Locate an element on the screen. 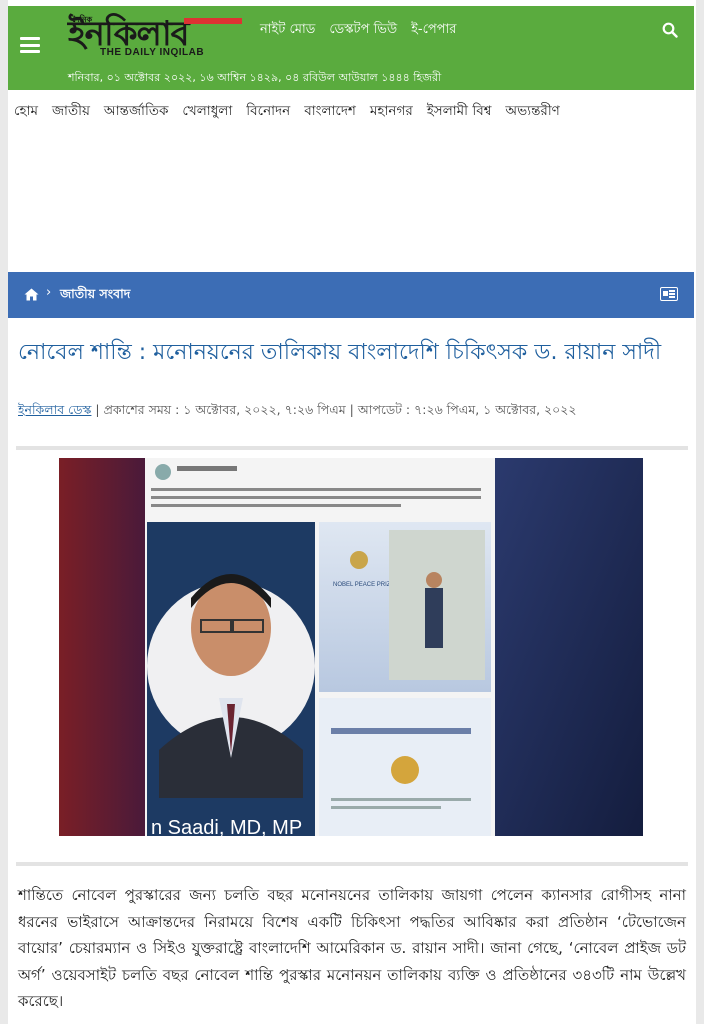 This screenshot has width=704, height=1024. home-icon is located at coordinates (31, 294).